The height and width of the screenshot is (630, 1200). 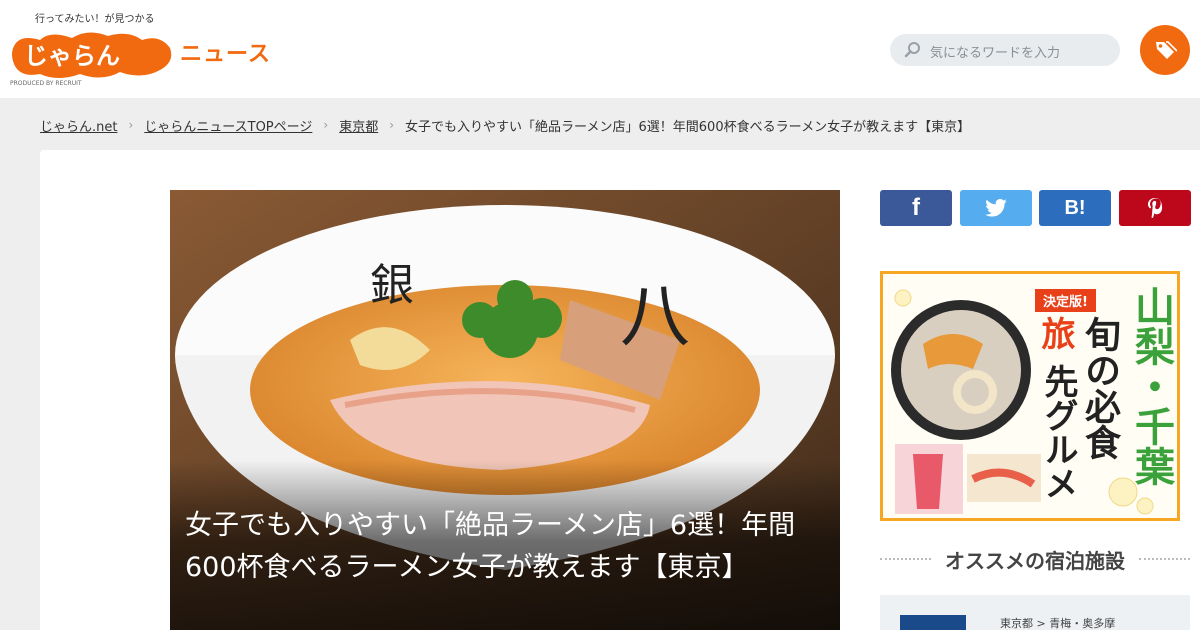 I want to click on svg-text: じゃらん, so click(x=72, y=56).